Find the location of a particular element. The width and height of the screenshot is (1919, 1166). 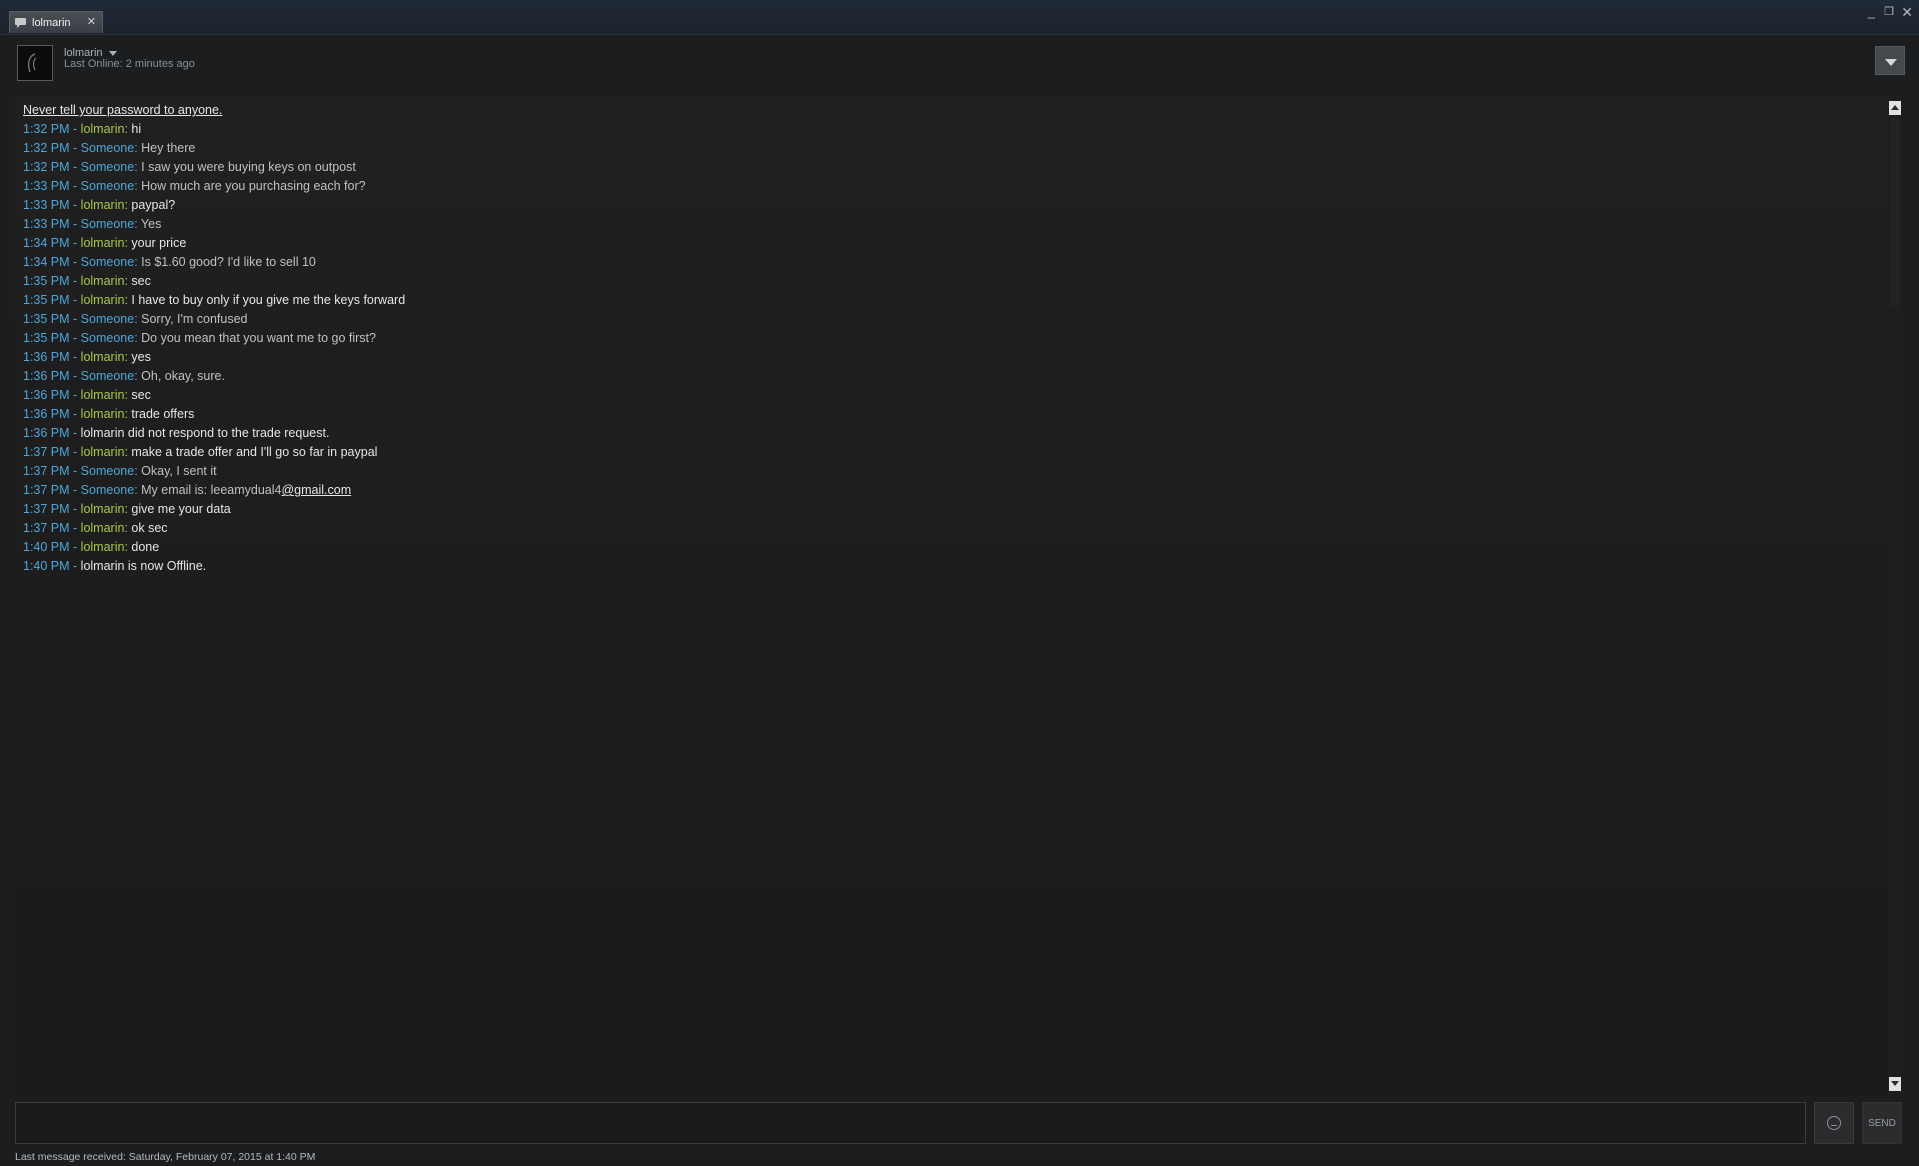

message-text: yes is located at coordinates (141, 357).